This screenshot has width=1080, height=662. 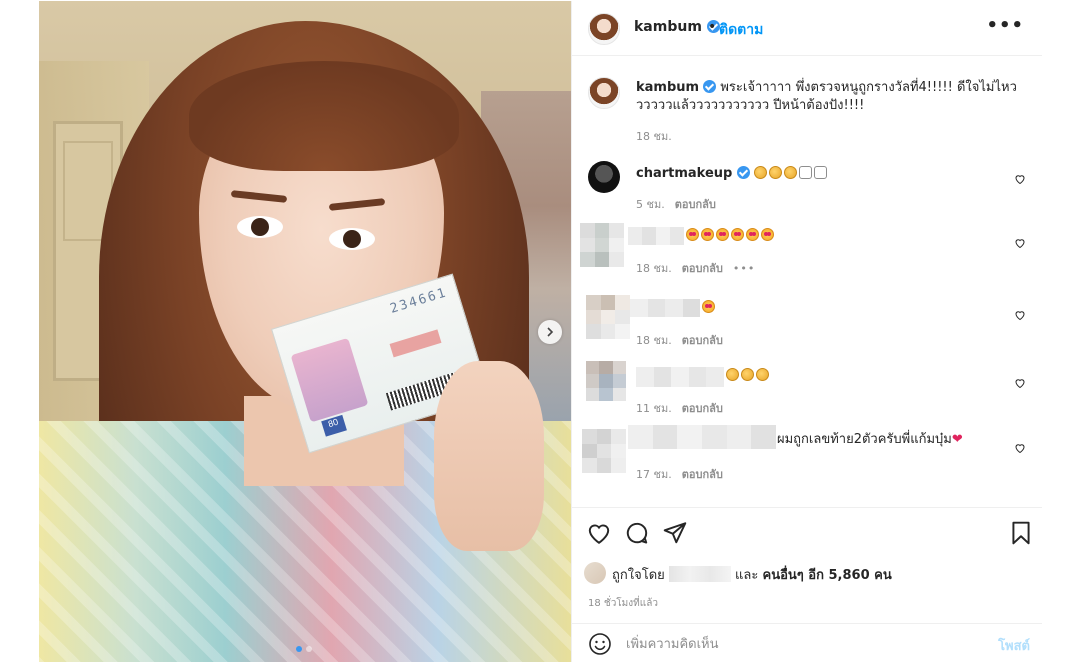 What do you see at coordinates (807, 28) in the screenshot?
I see `post-header: kambum • ติดตาม •••` at bounding box center [807, 28].